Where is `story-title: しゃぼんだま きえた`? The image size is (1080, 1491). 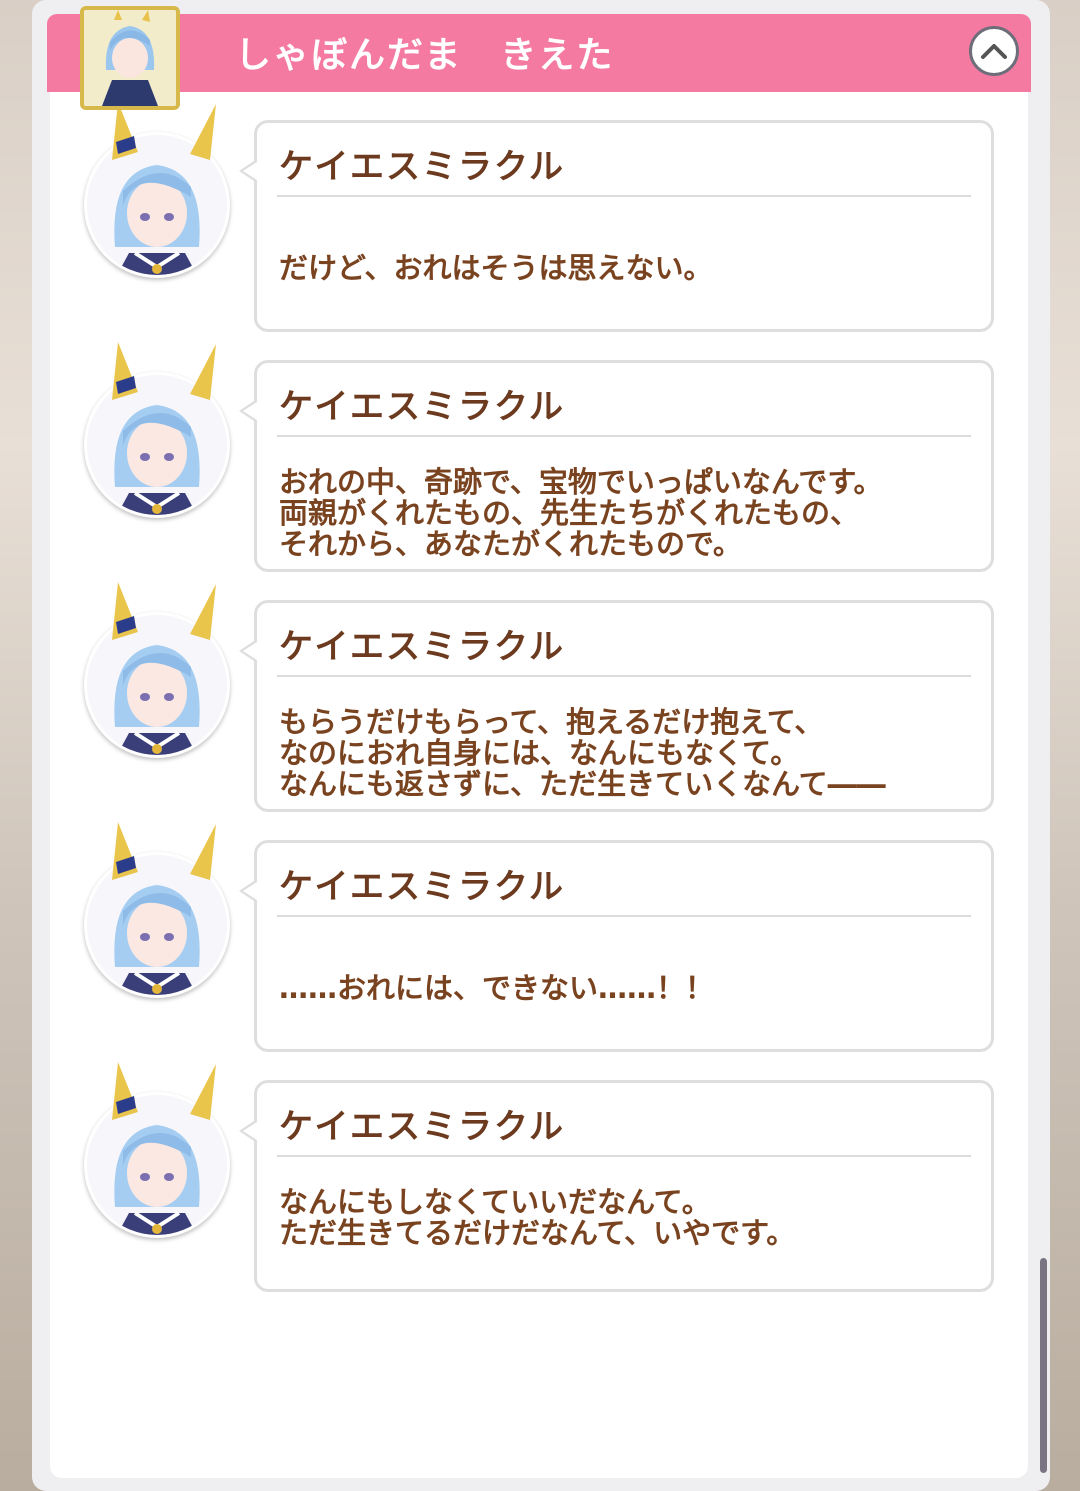 story-title: しゃぼんだま きえた is located at coordinates (425, 55).